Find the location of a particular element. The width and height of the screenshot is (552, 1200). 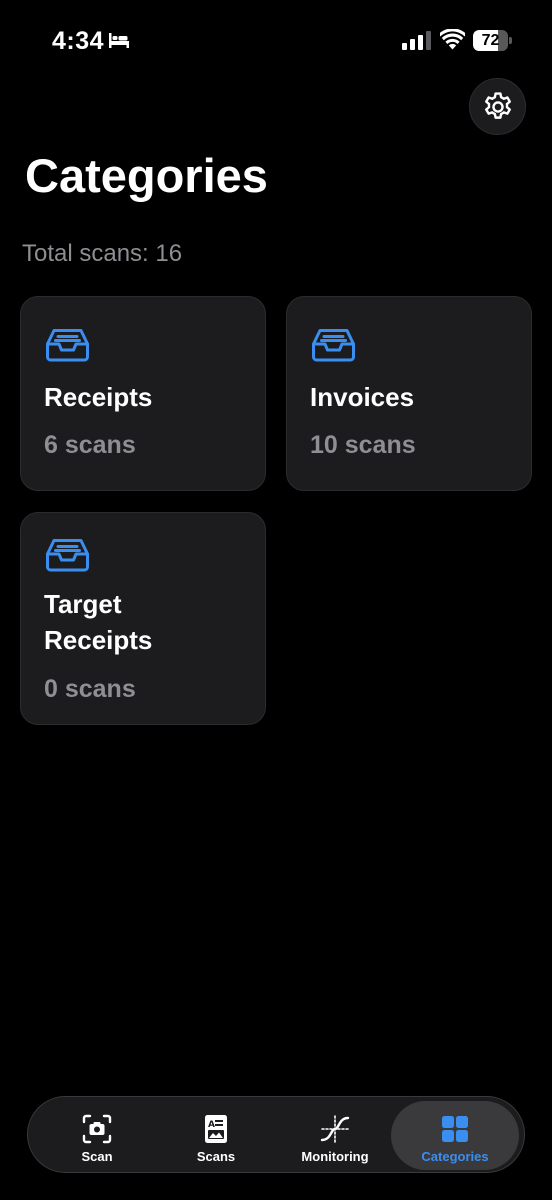

grid-icon is located at coordinates (455, 1129).